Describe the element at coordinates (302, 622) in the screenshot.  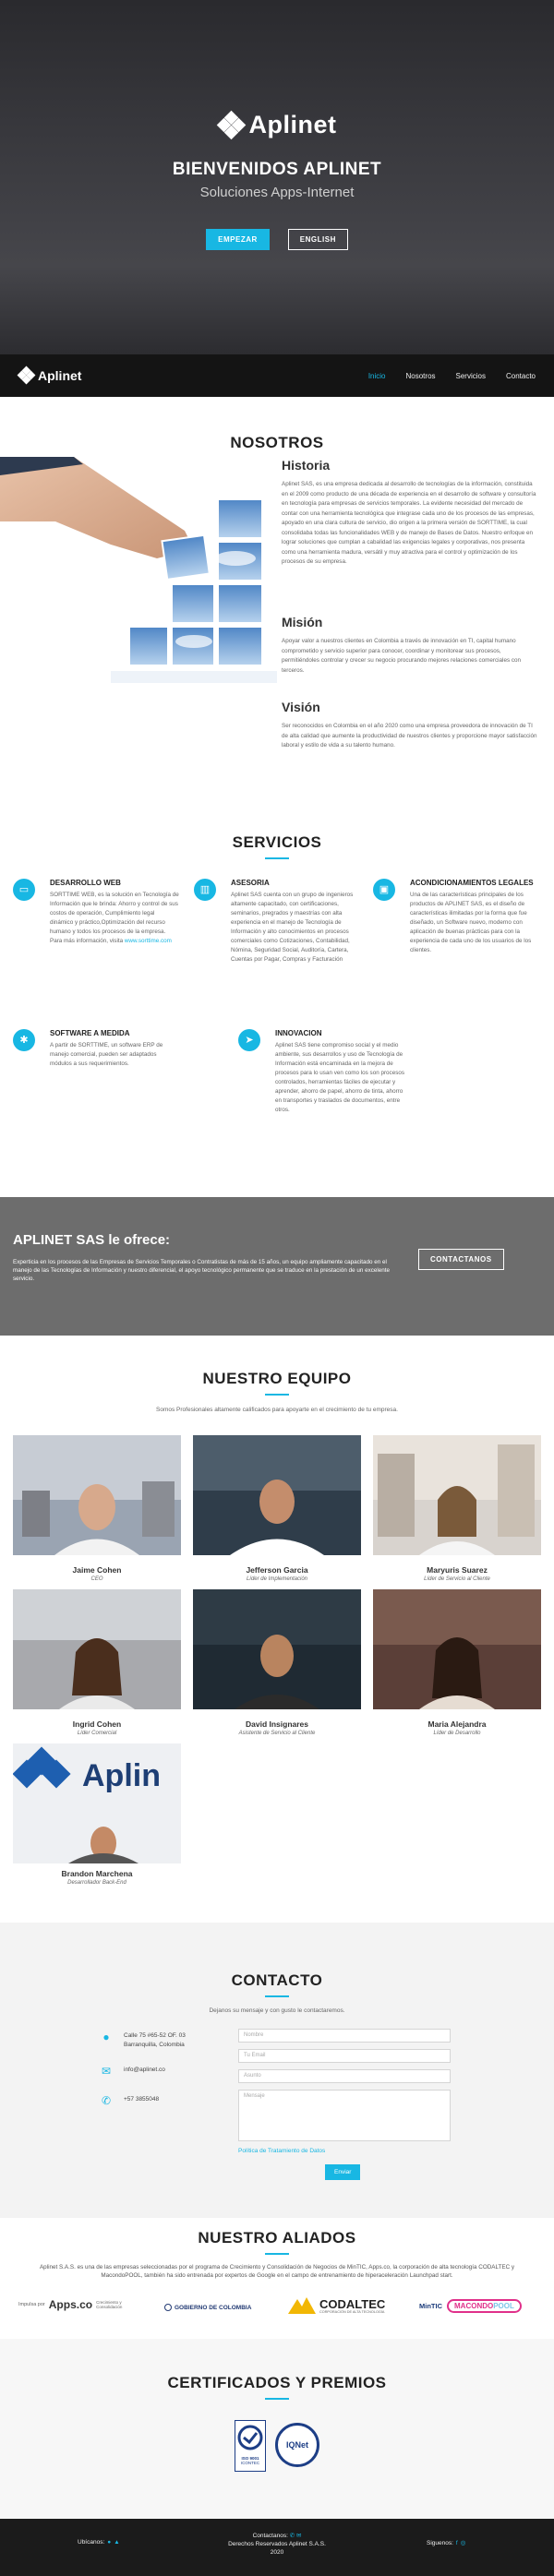
I see `mision-title: Misión` at that location.